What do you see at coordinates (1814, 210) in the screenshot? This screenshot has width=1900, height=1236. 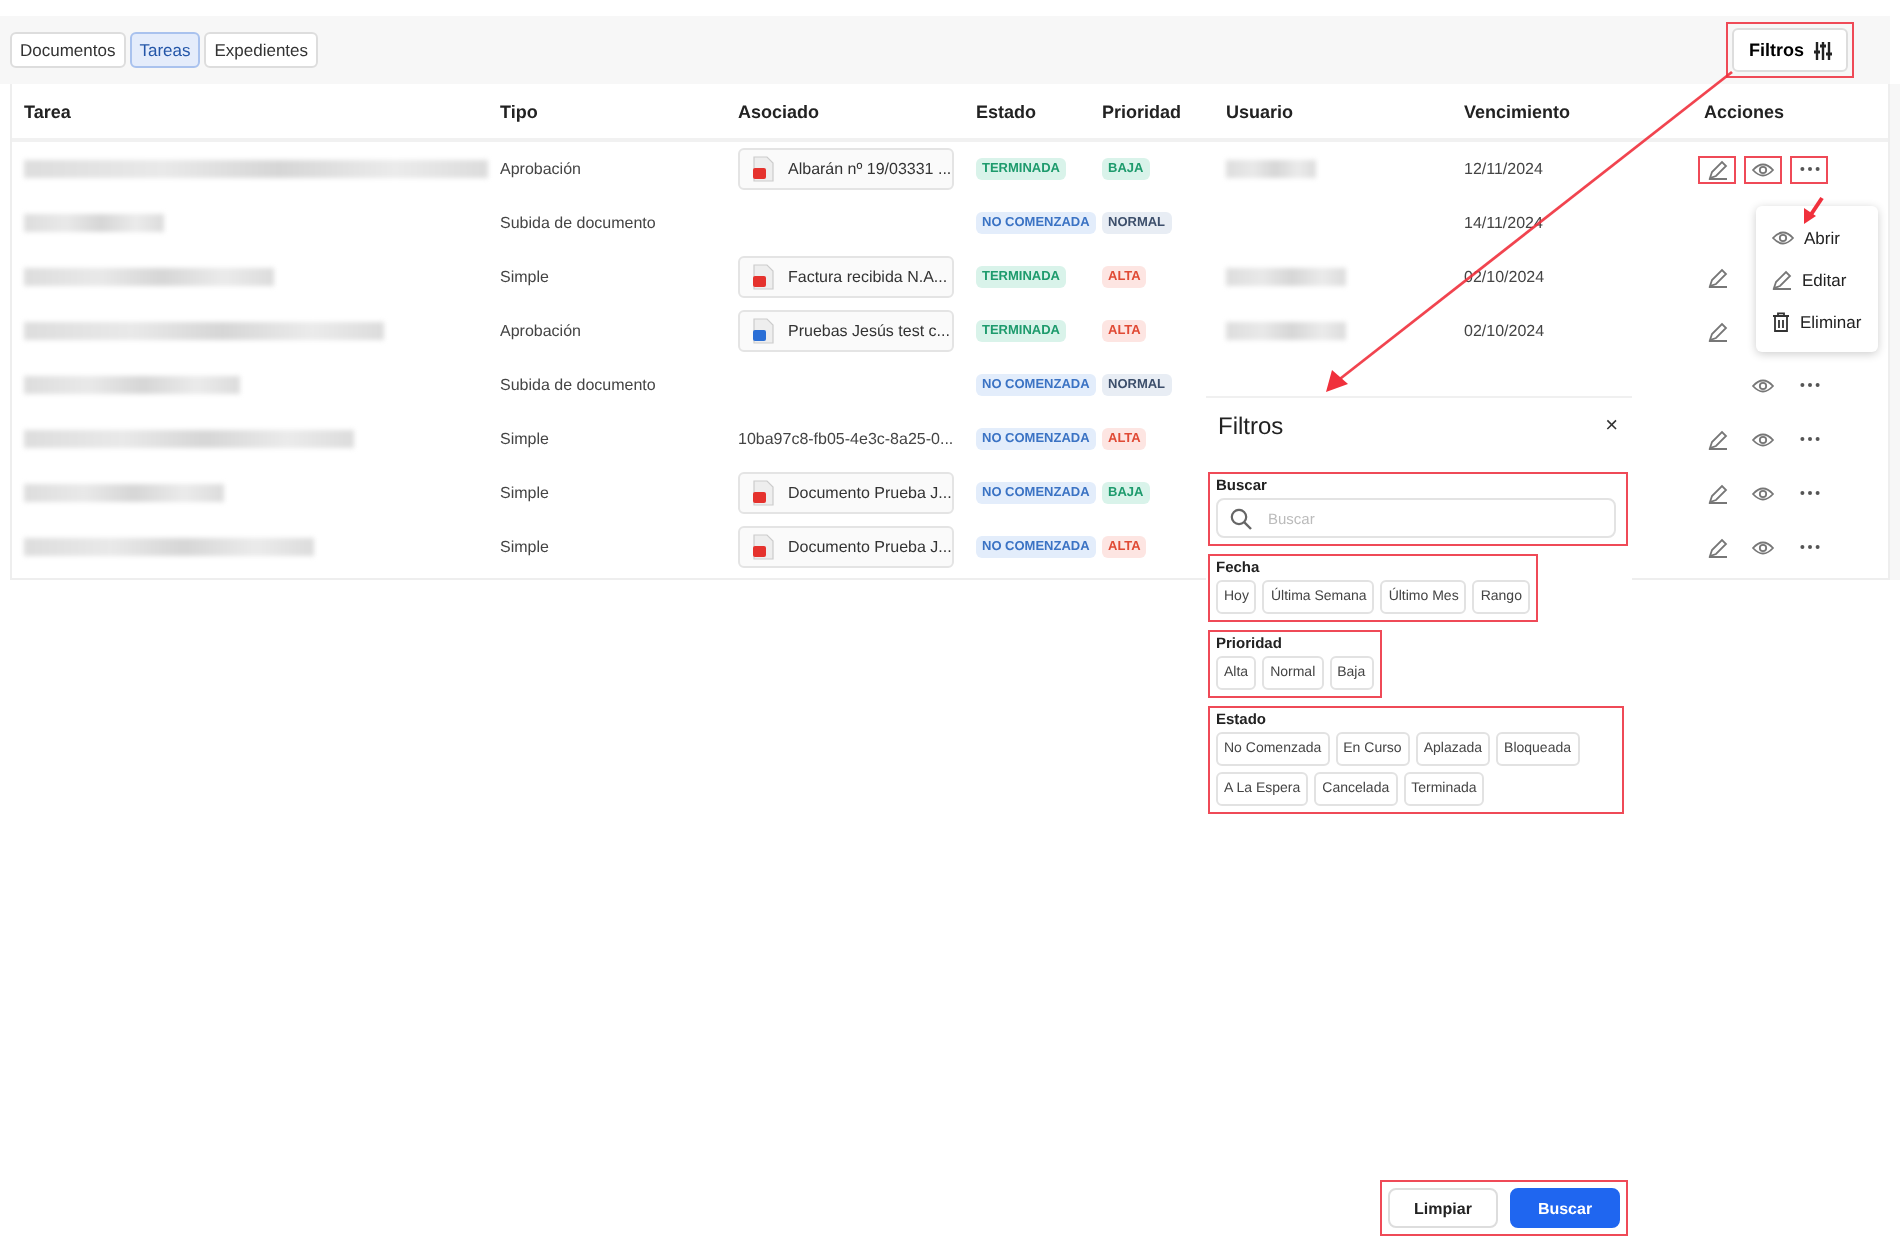 I see `annotation-arrow` at bounding box center [1814, 210].